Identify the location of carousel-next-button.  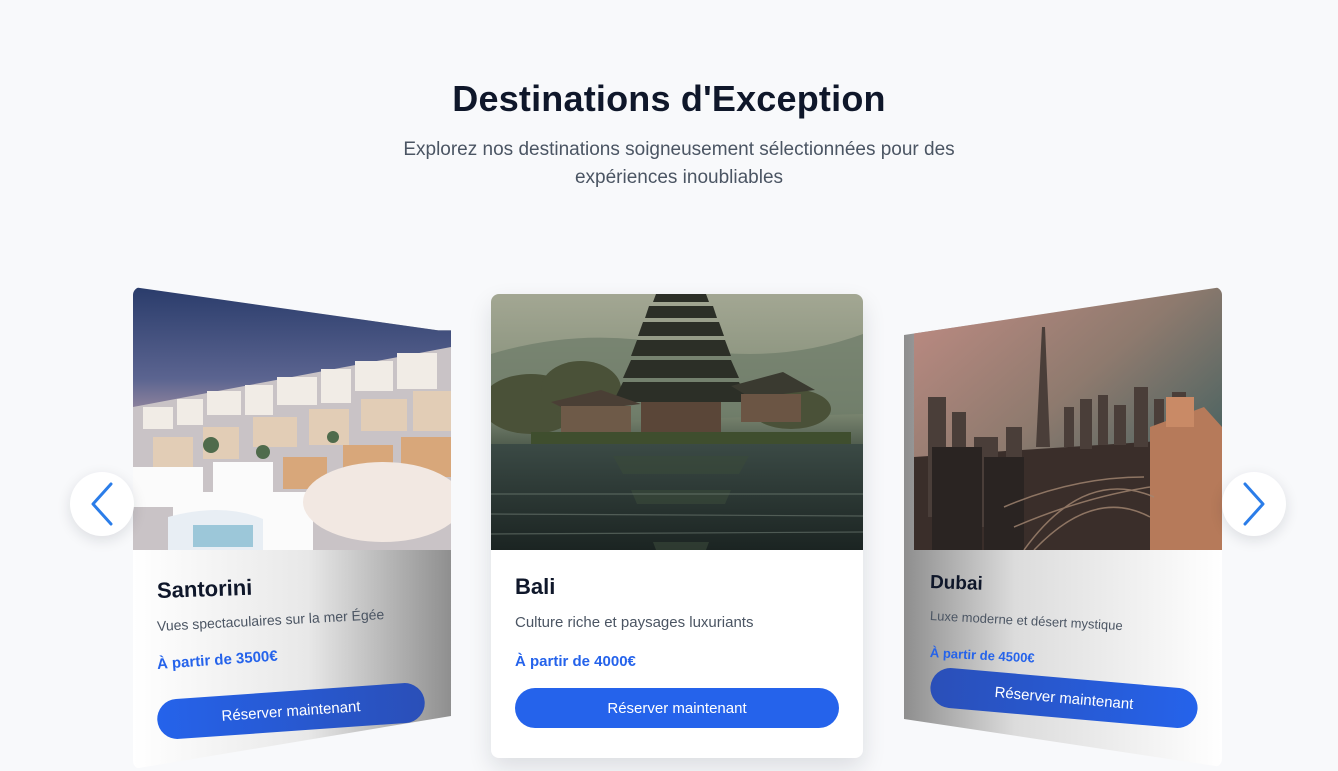
(1254, 504).